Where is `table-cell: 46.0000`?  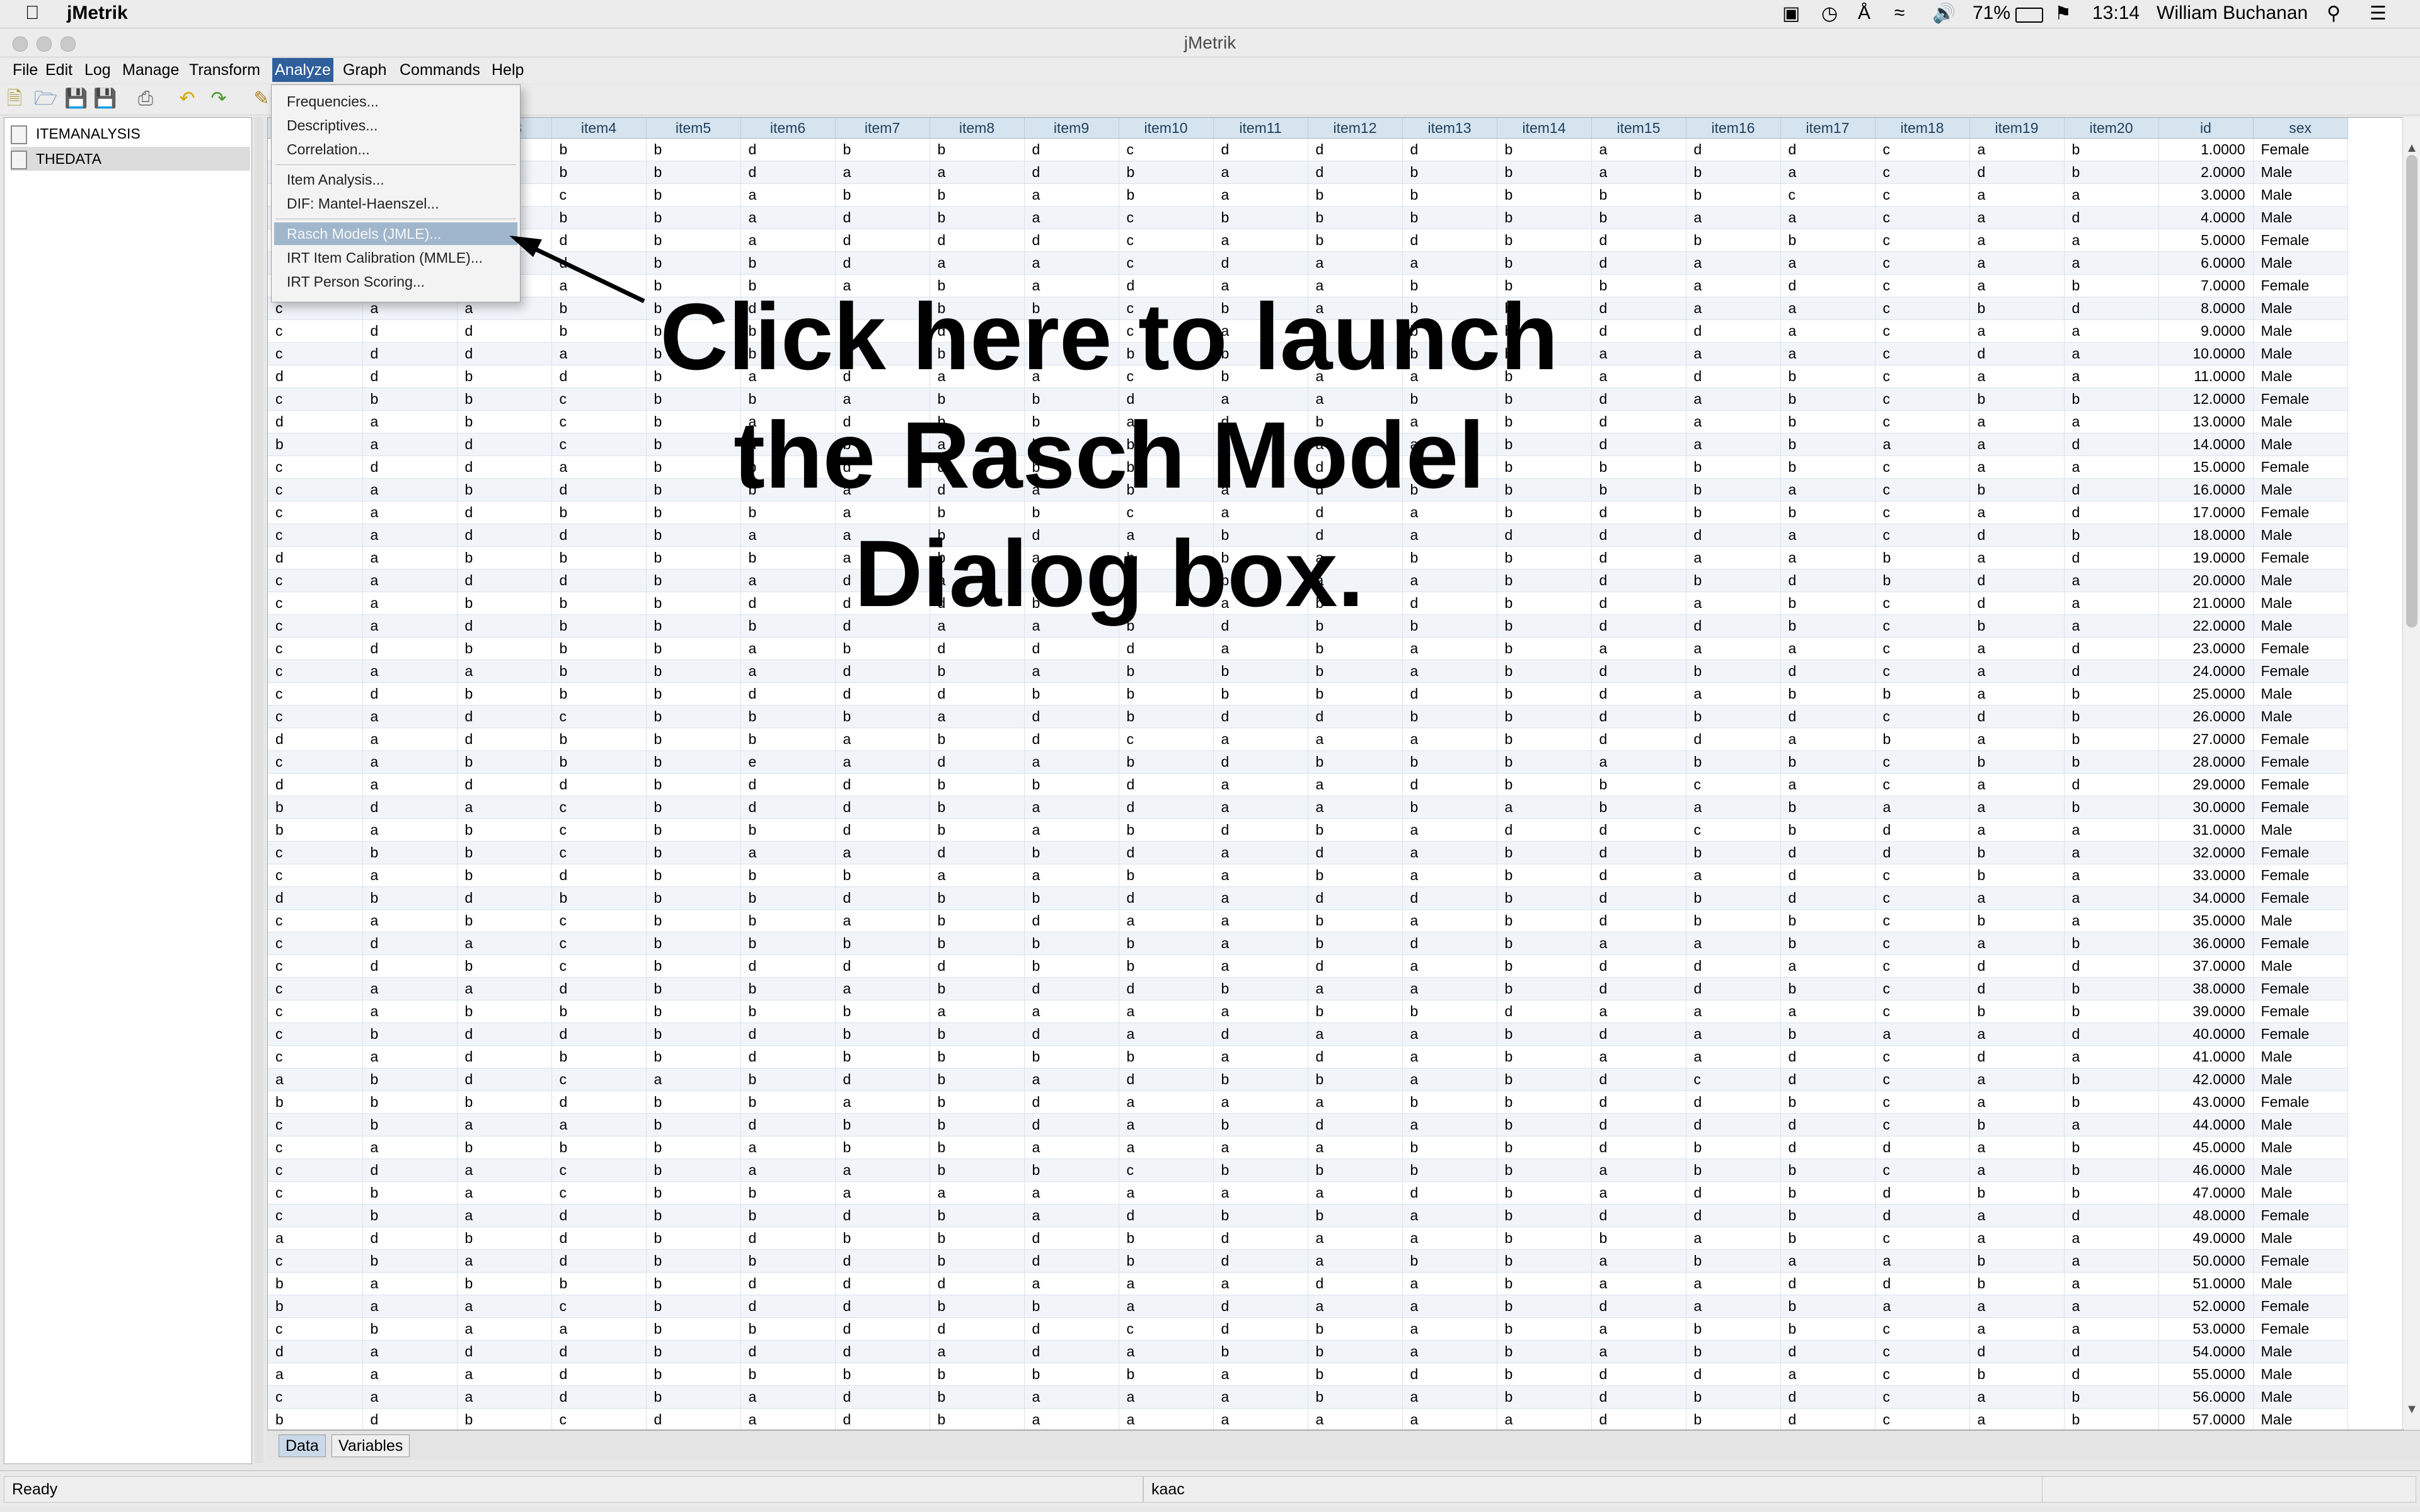 table-cell: 46.0000 is located at coordinates (2206, 1170).